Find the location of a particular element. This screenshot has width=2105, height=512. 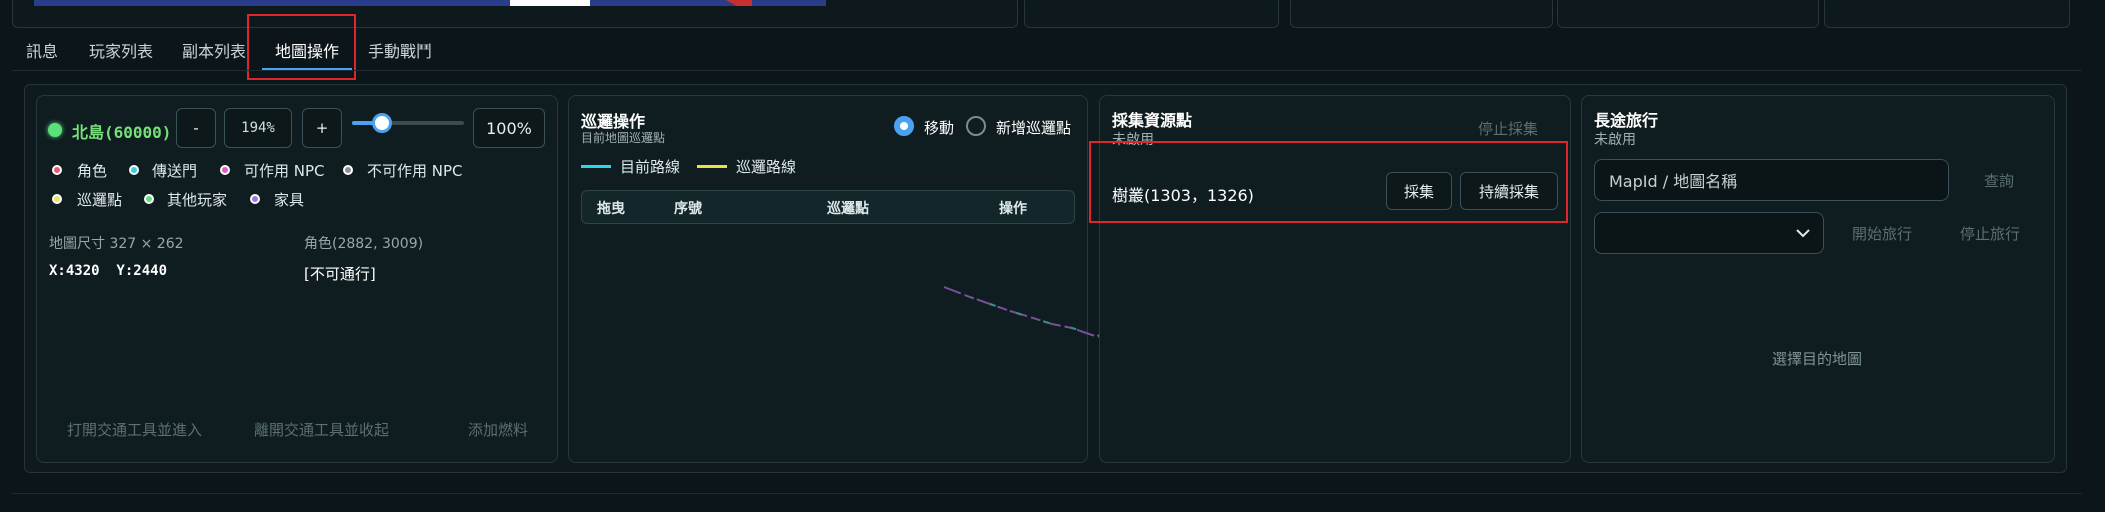

tab-players: 玩家列表 is located at coordinates (121, 52).